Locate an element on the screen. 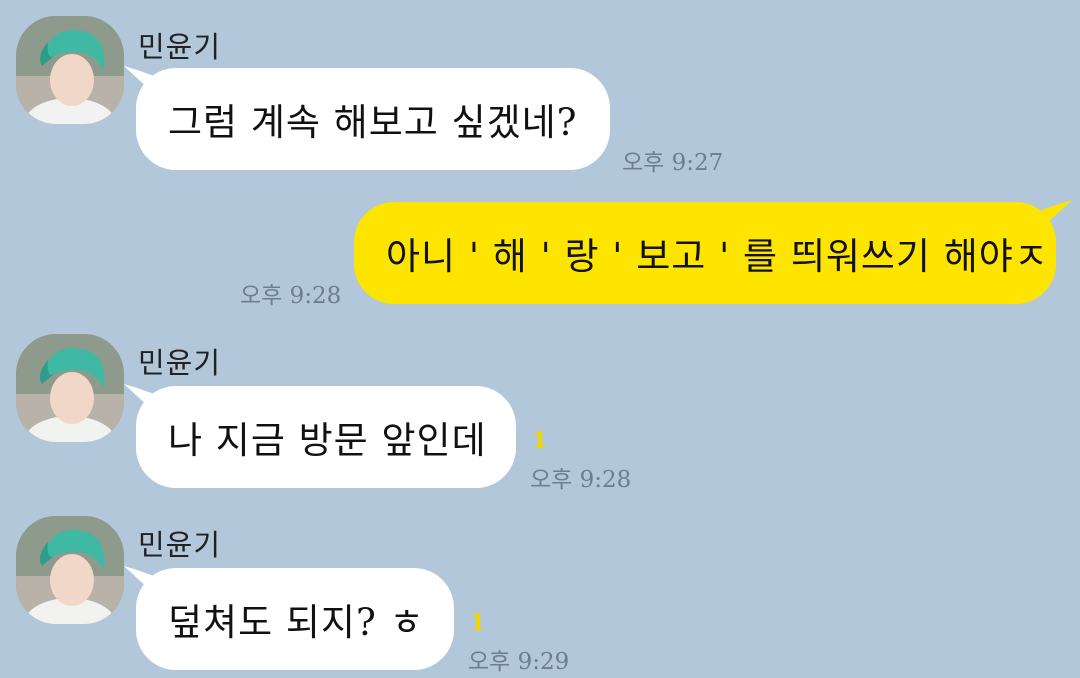 Image resolution: width=1080 pixels, height=678 pixels. message-bubble-incoming: 나 지금 방문 앞인데 is located at coordinates (326, 437).